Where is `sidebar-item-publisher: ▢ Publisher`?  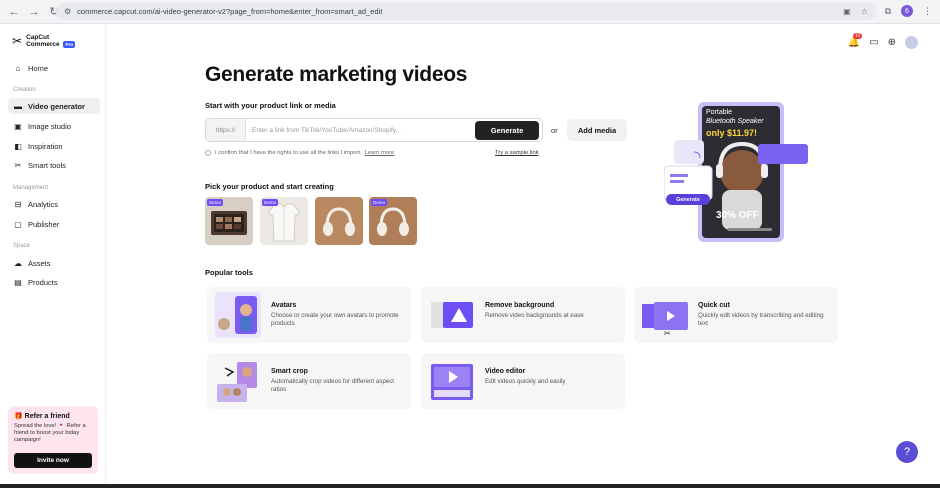
sidebar-item-publisher: ▢ Publisher is located at coordinates (54, 224).